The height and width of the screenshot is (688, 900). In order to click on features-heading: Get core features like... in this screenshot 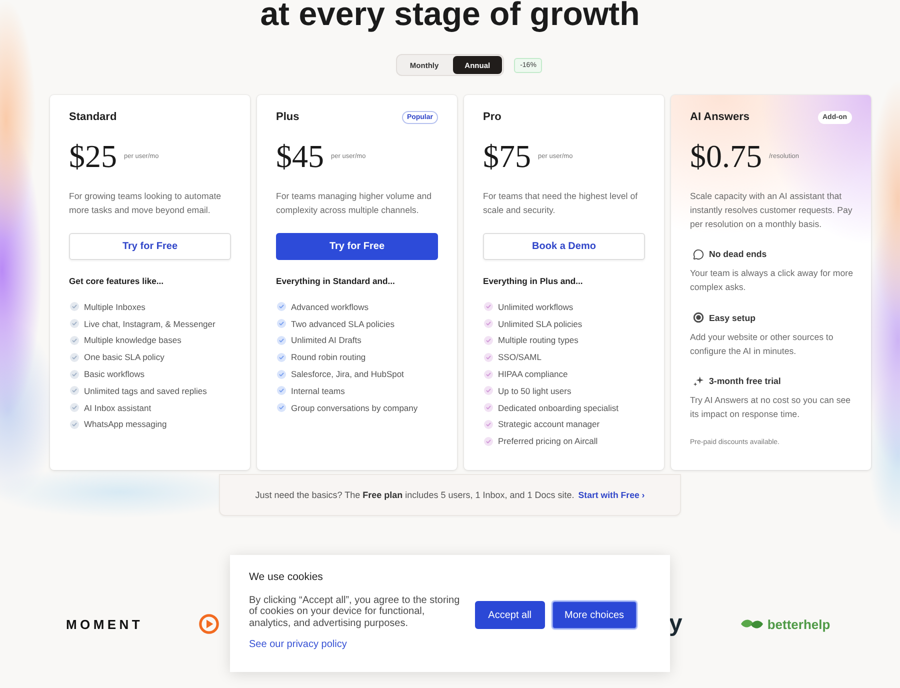, I will do `click(117, 281)`.